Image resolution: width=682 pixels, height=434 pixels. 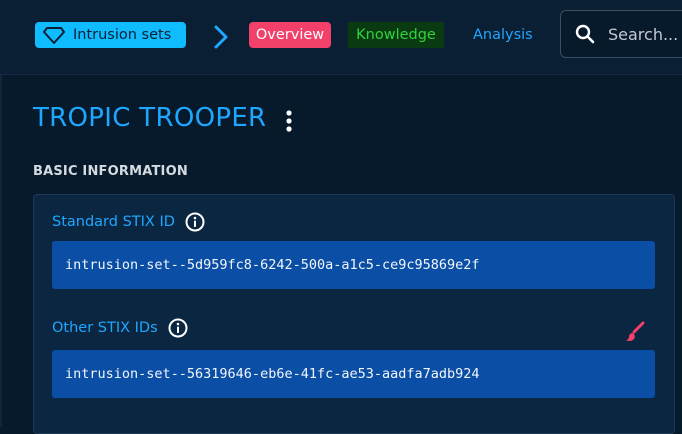 I want to click on standard-stix-id-label-text: Standard STIX ID, so click(x=113, y=222).